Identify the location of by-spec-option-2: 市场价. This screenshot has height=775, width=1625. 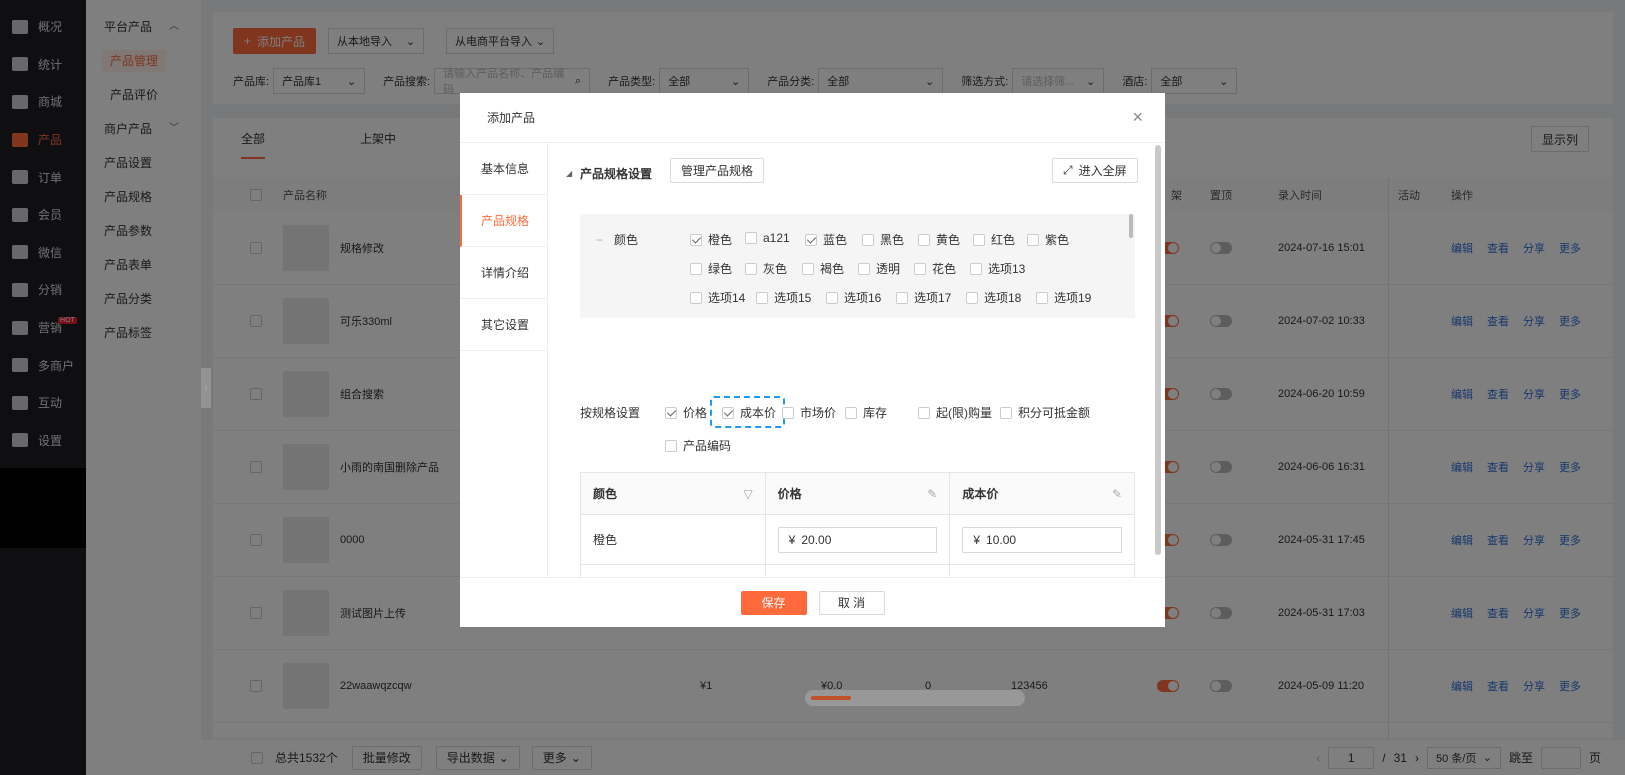
(809, 412).